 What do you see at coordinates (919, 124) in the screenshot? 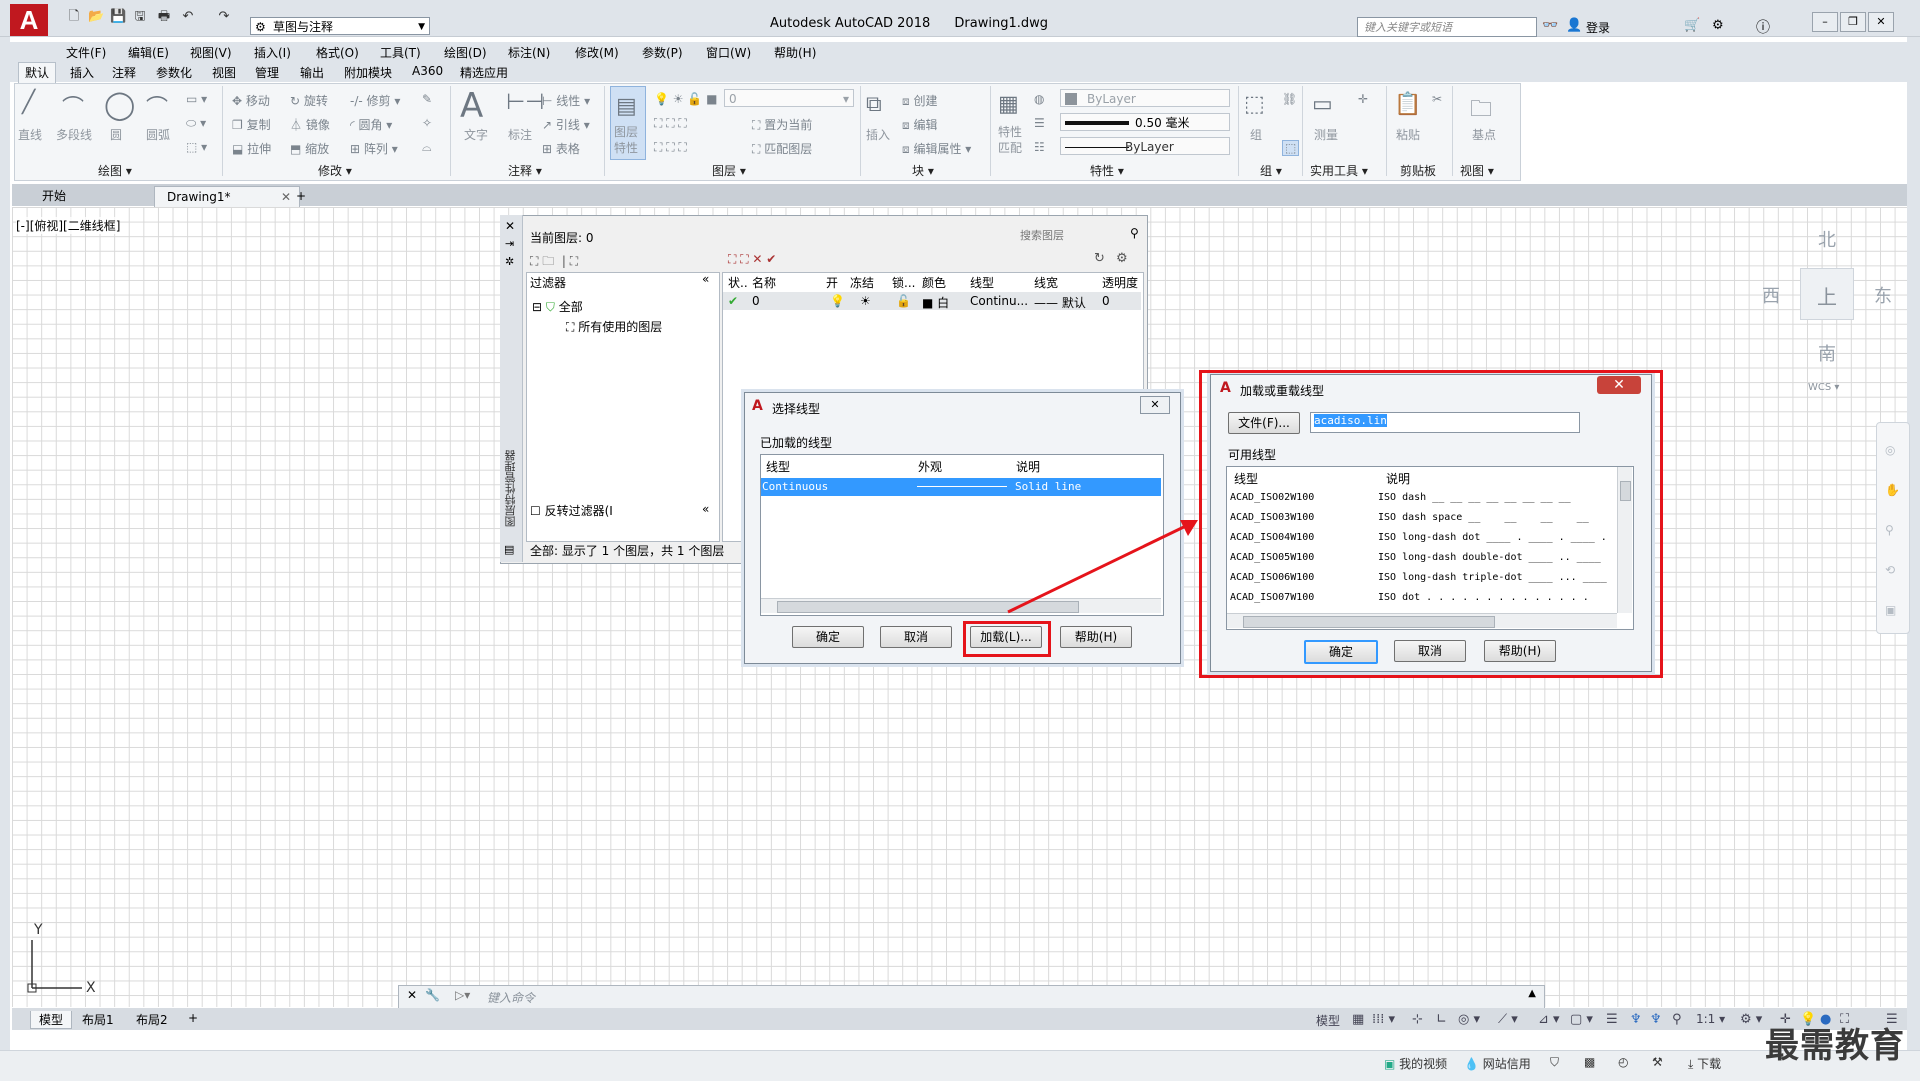
I see `edit-block-button: ⧈ 编辑` at bounding box center [919, 124].